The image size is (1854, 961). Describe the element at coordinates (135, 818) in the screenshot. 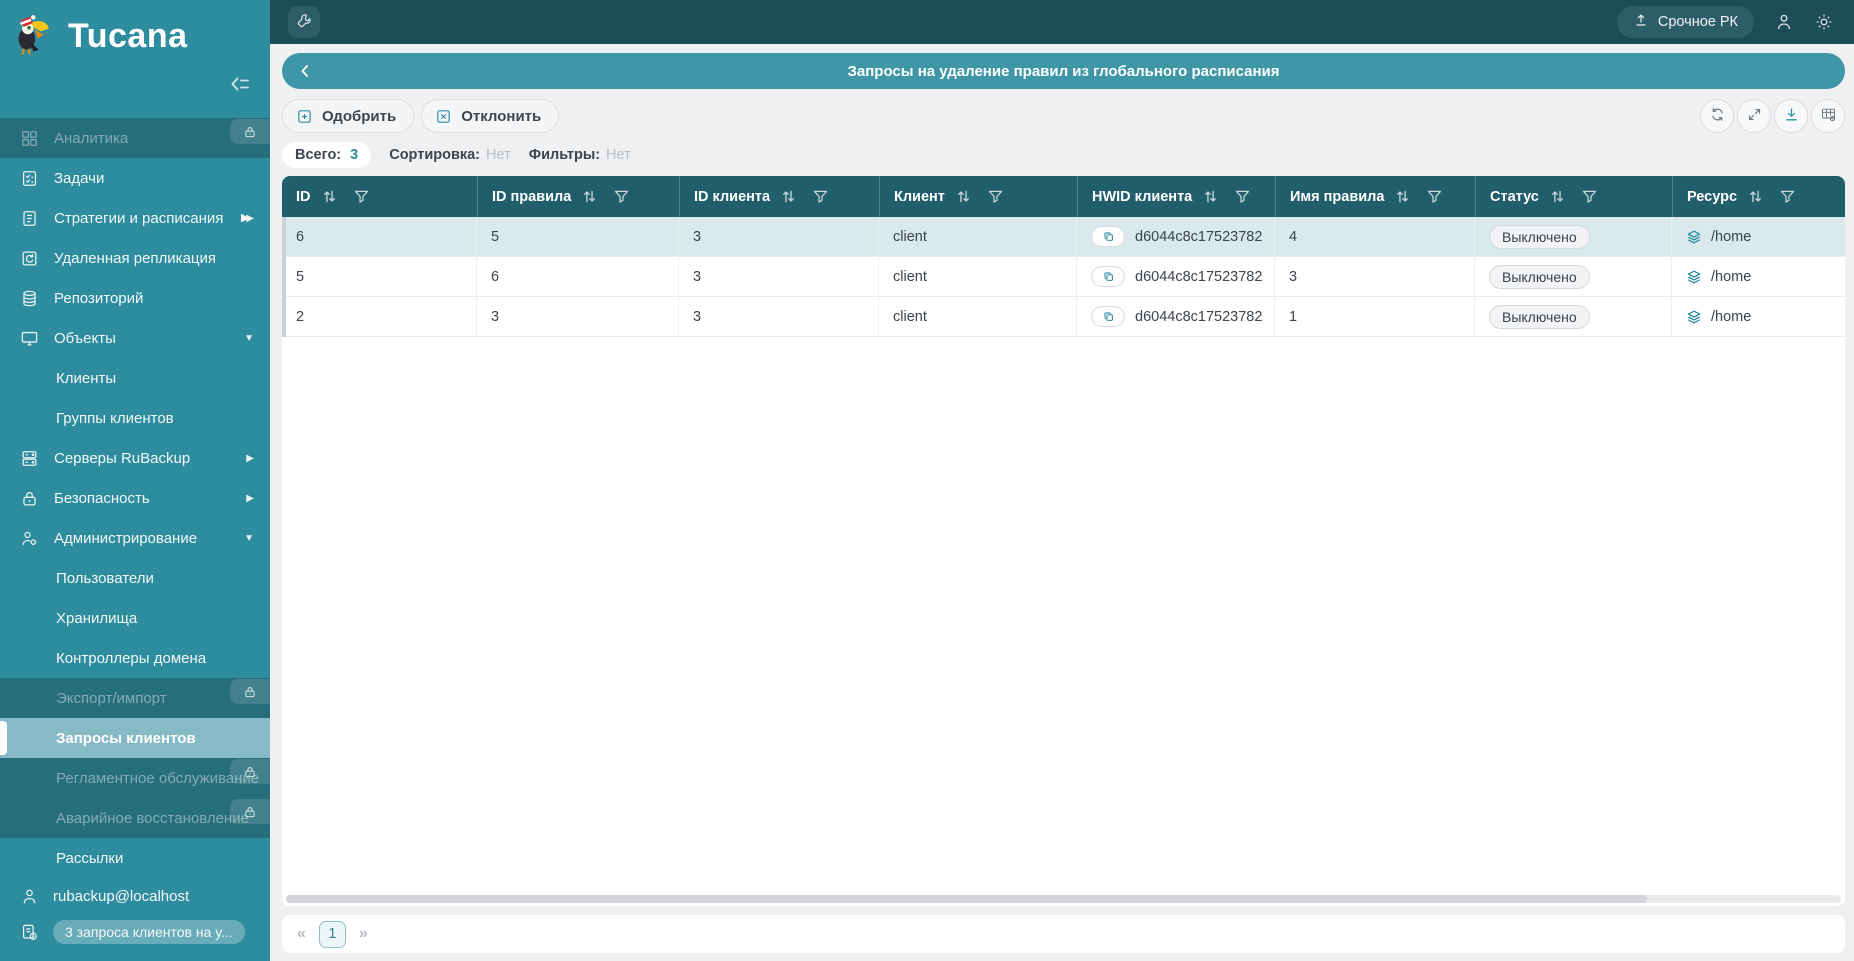

I see `sidebar-item-disaster-recovery: Аварийное восстановление` at that location.